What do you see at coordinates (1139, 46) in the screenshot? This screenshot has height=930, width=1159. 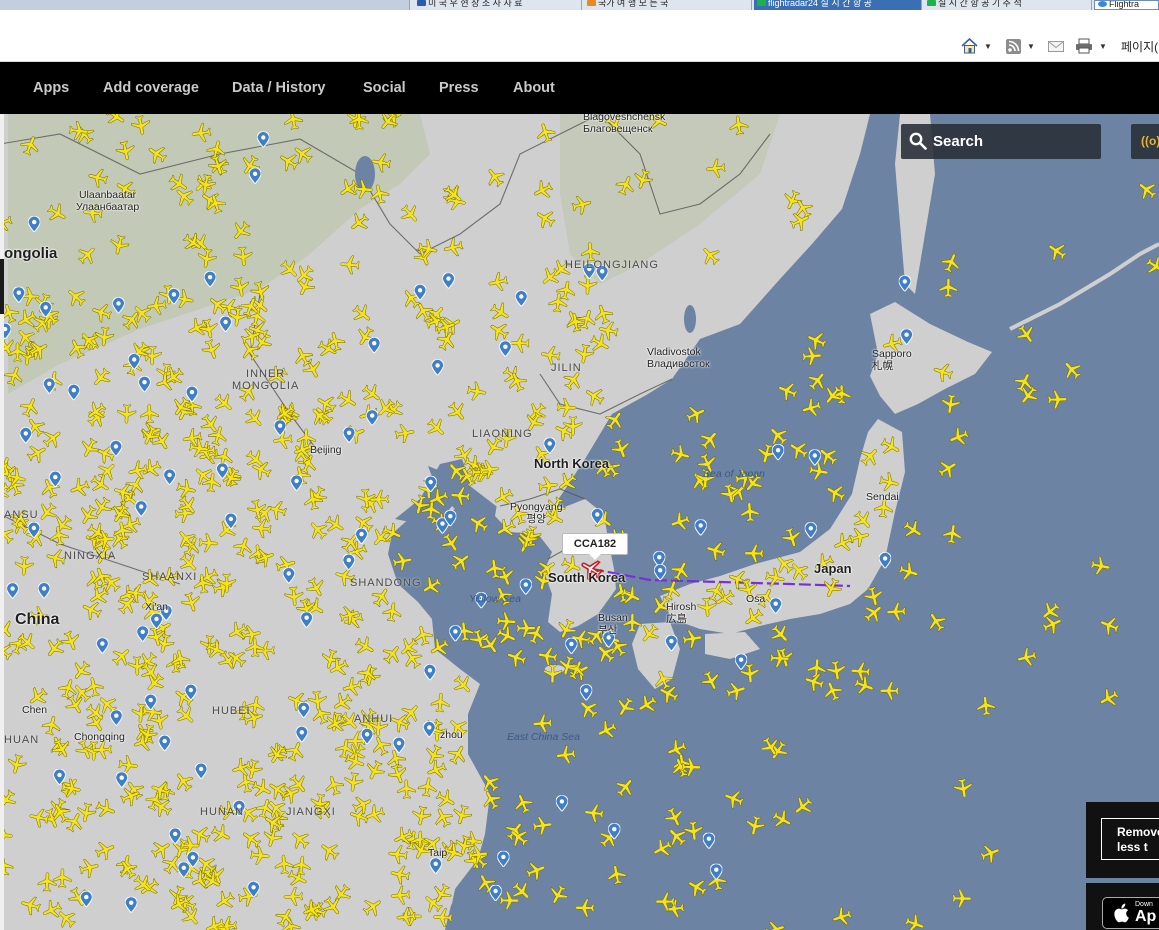 I see `page-menu-button: 페이지(` at bounding box center [1139, 46].